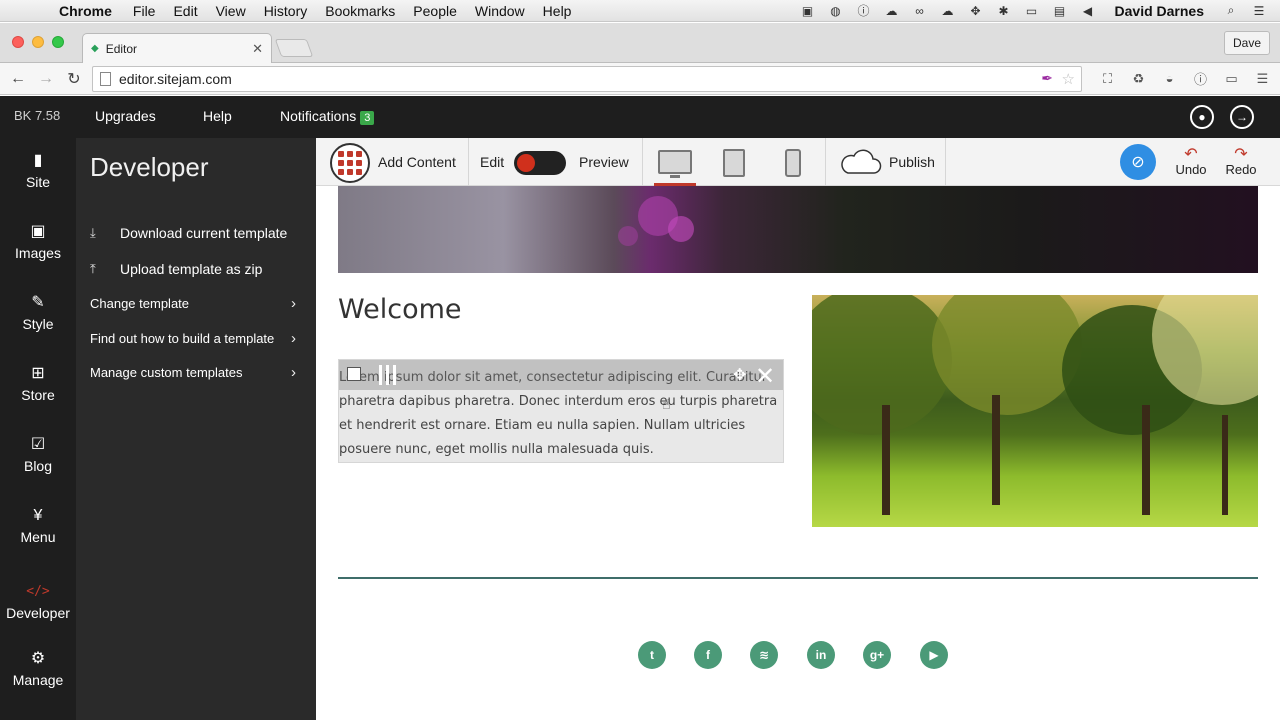 This screenshot has height=720, width=1280. I want to click on close-window-button, so click(18, 42).